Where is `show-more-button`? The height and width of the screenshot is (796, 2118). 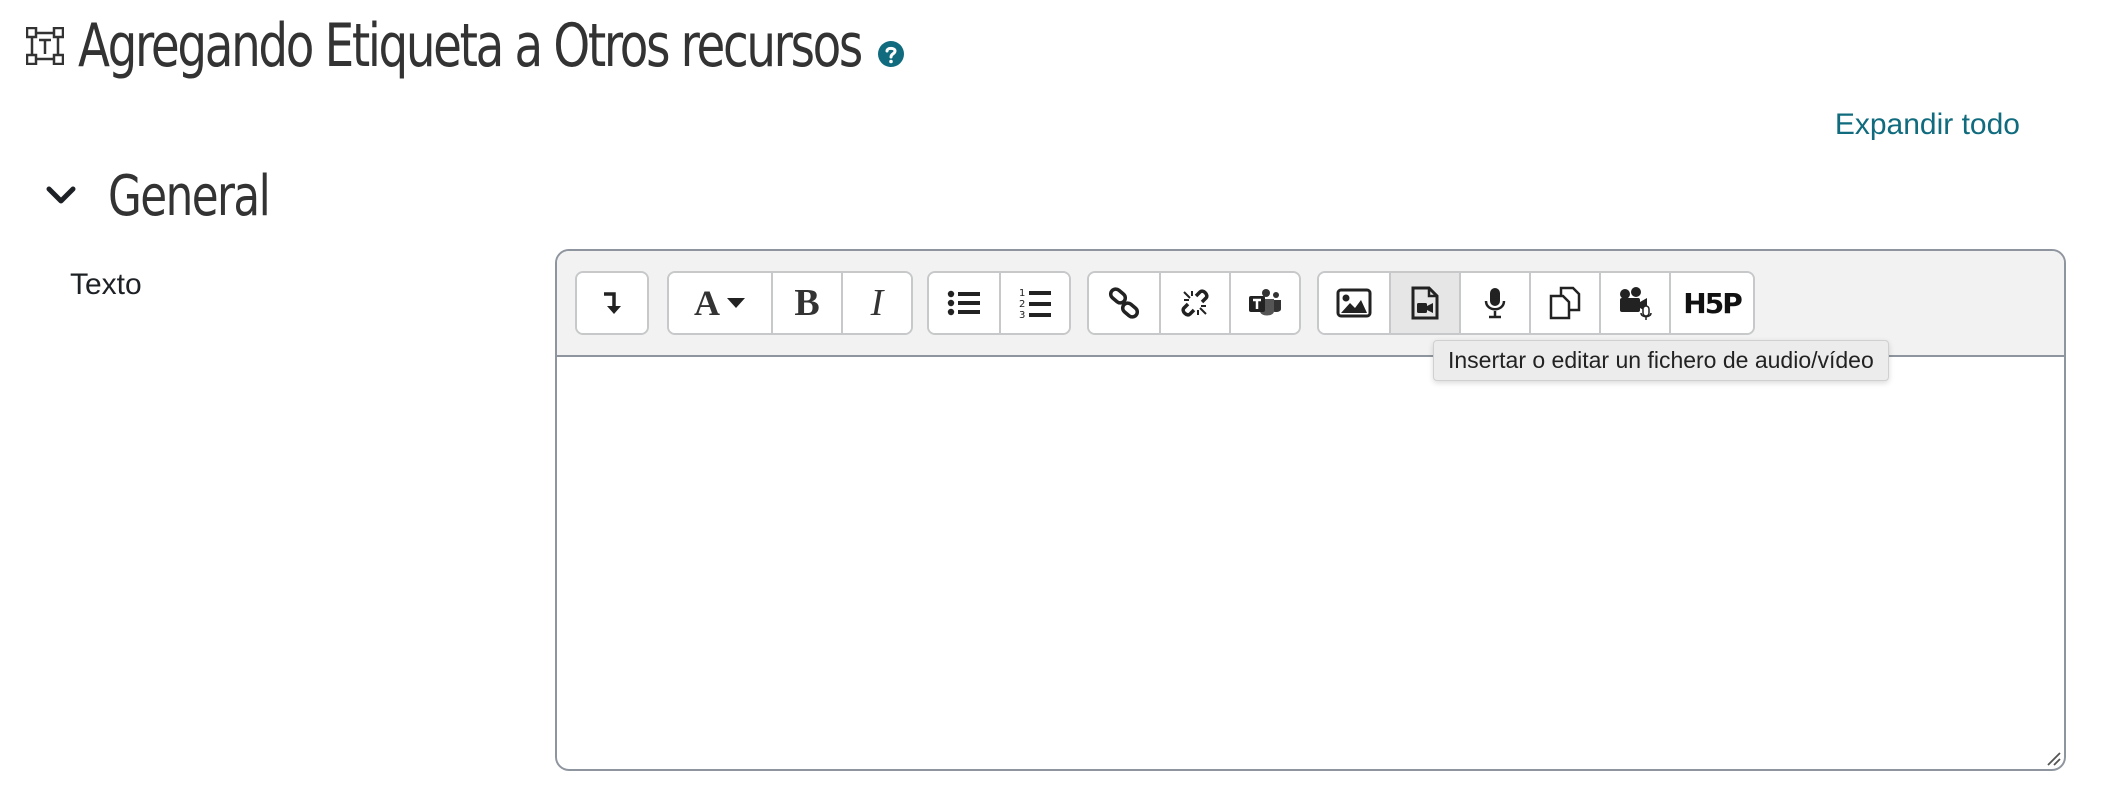
show-more-button is located at coordinates (612, 303).